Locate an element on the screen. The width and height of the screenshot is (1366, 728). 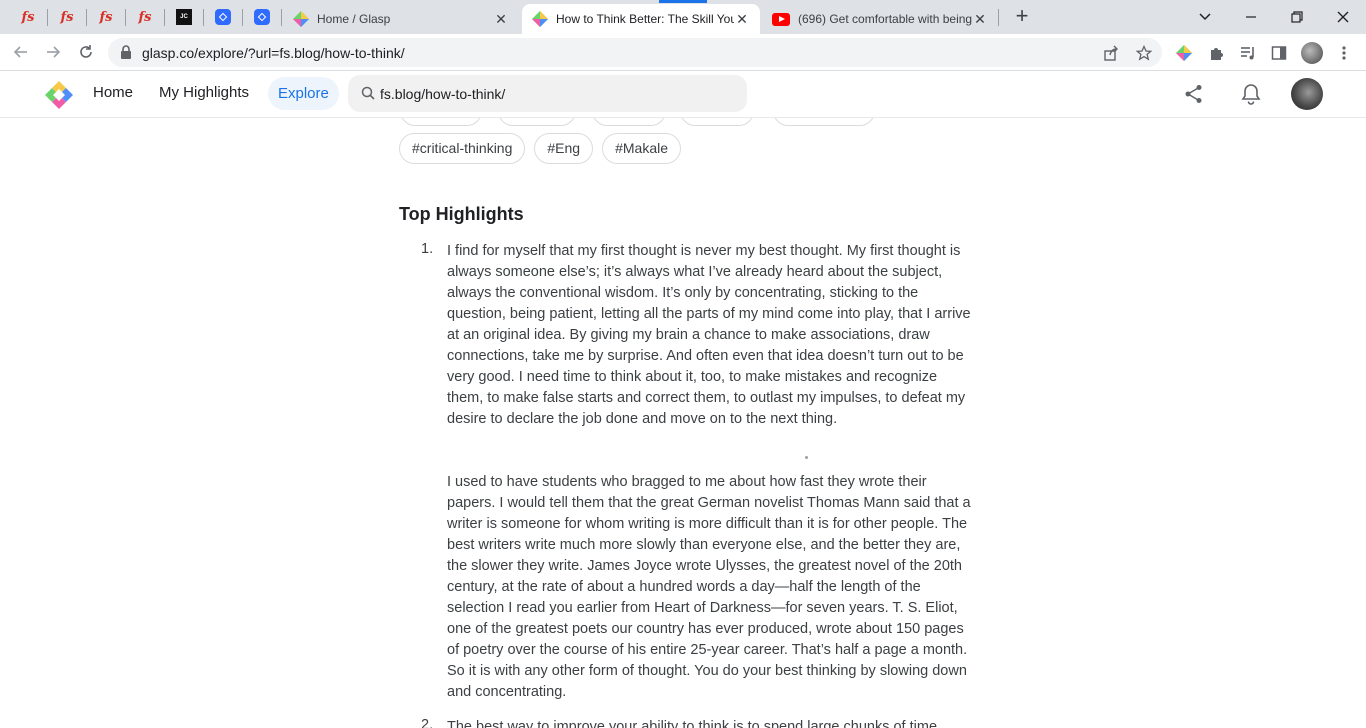
tab-youtube: (696) Get comfortable with being ✕ is located at coordinates (880, 19).